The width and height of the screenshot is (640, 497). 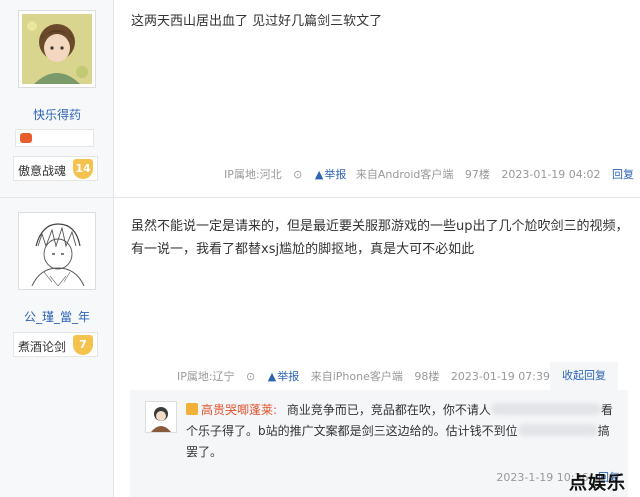 I want to click on reply-avatar-image, so click(x=161, y=417).